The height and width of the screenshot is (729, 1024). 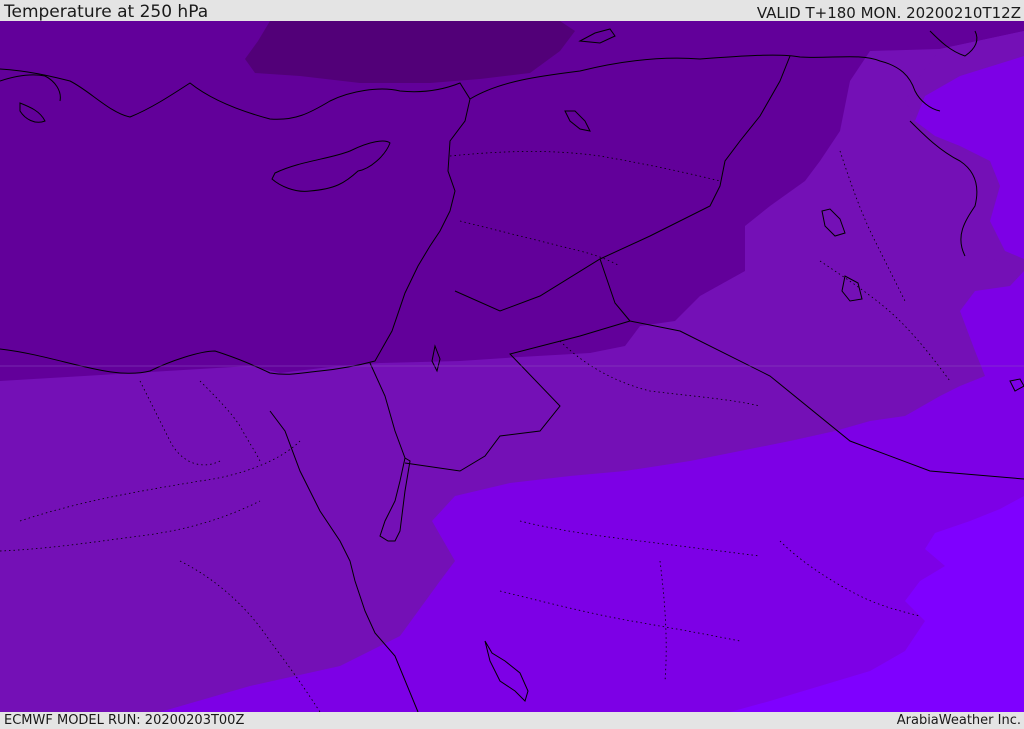 I want to click on credit-label: ArabiaWeather Inc., so click(x=958, y=720).